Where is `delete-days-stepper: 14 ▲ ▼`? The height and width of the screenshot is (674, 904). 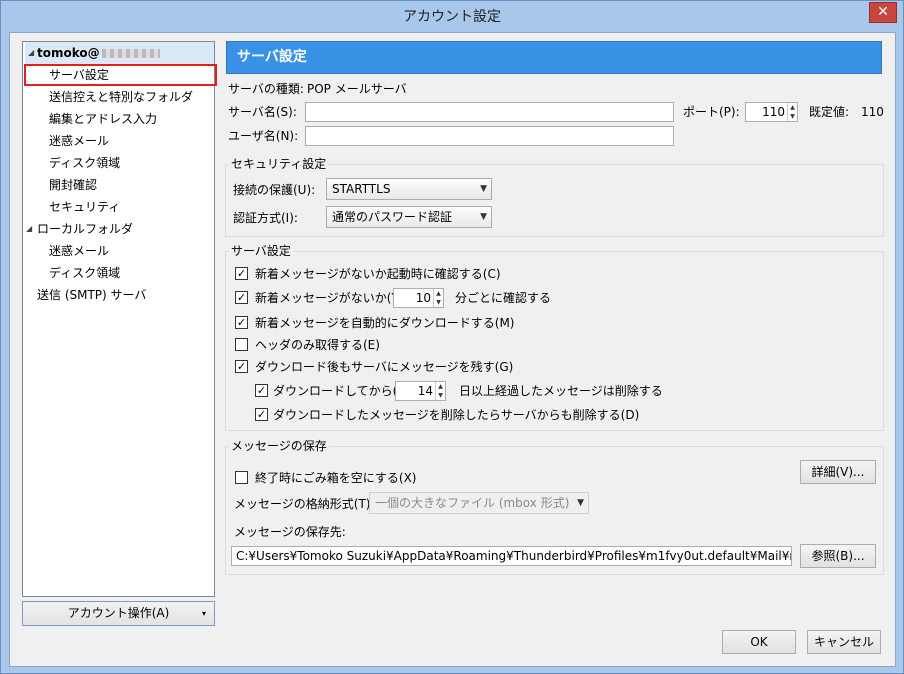 delete-days-stepper: 14 ▲ ▼ is located at coordinates (420, 391).